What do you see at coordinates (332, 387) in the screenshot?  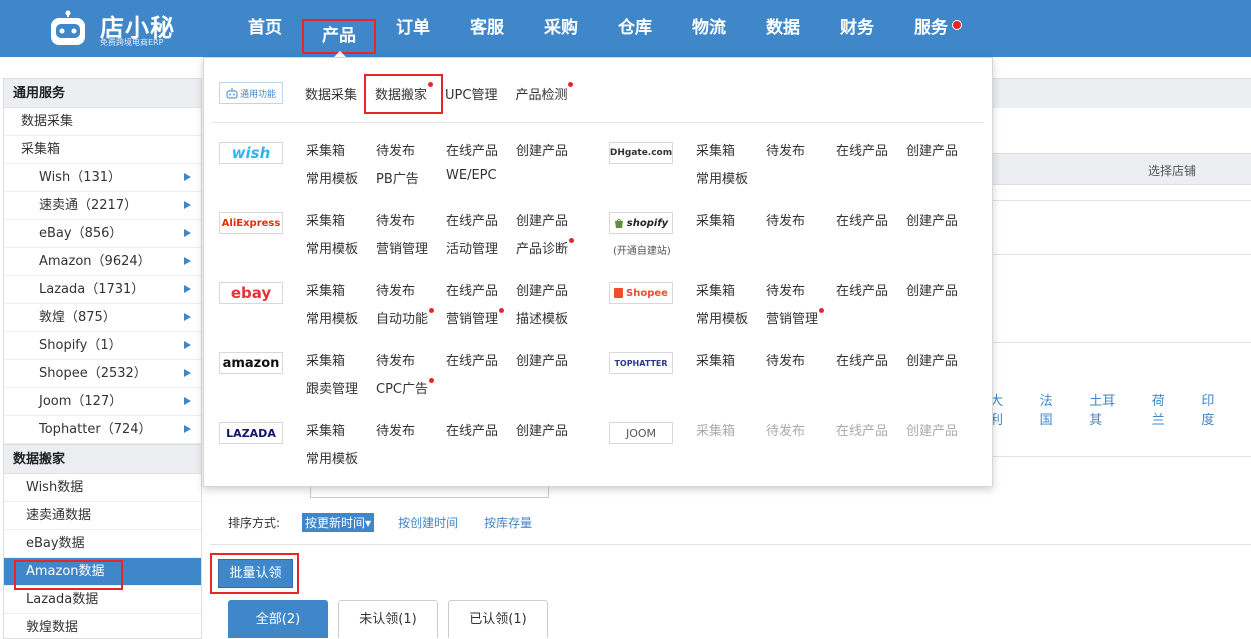 I see `menu-link: 跟卖管理` at bounding box center [332, 387].